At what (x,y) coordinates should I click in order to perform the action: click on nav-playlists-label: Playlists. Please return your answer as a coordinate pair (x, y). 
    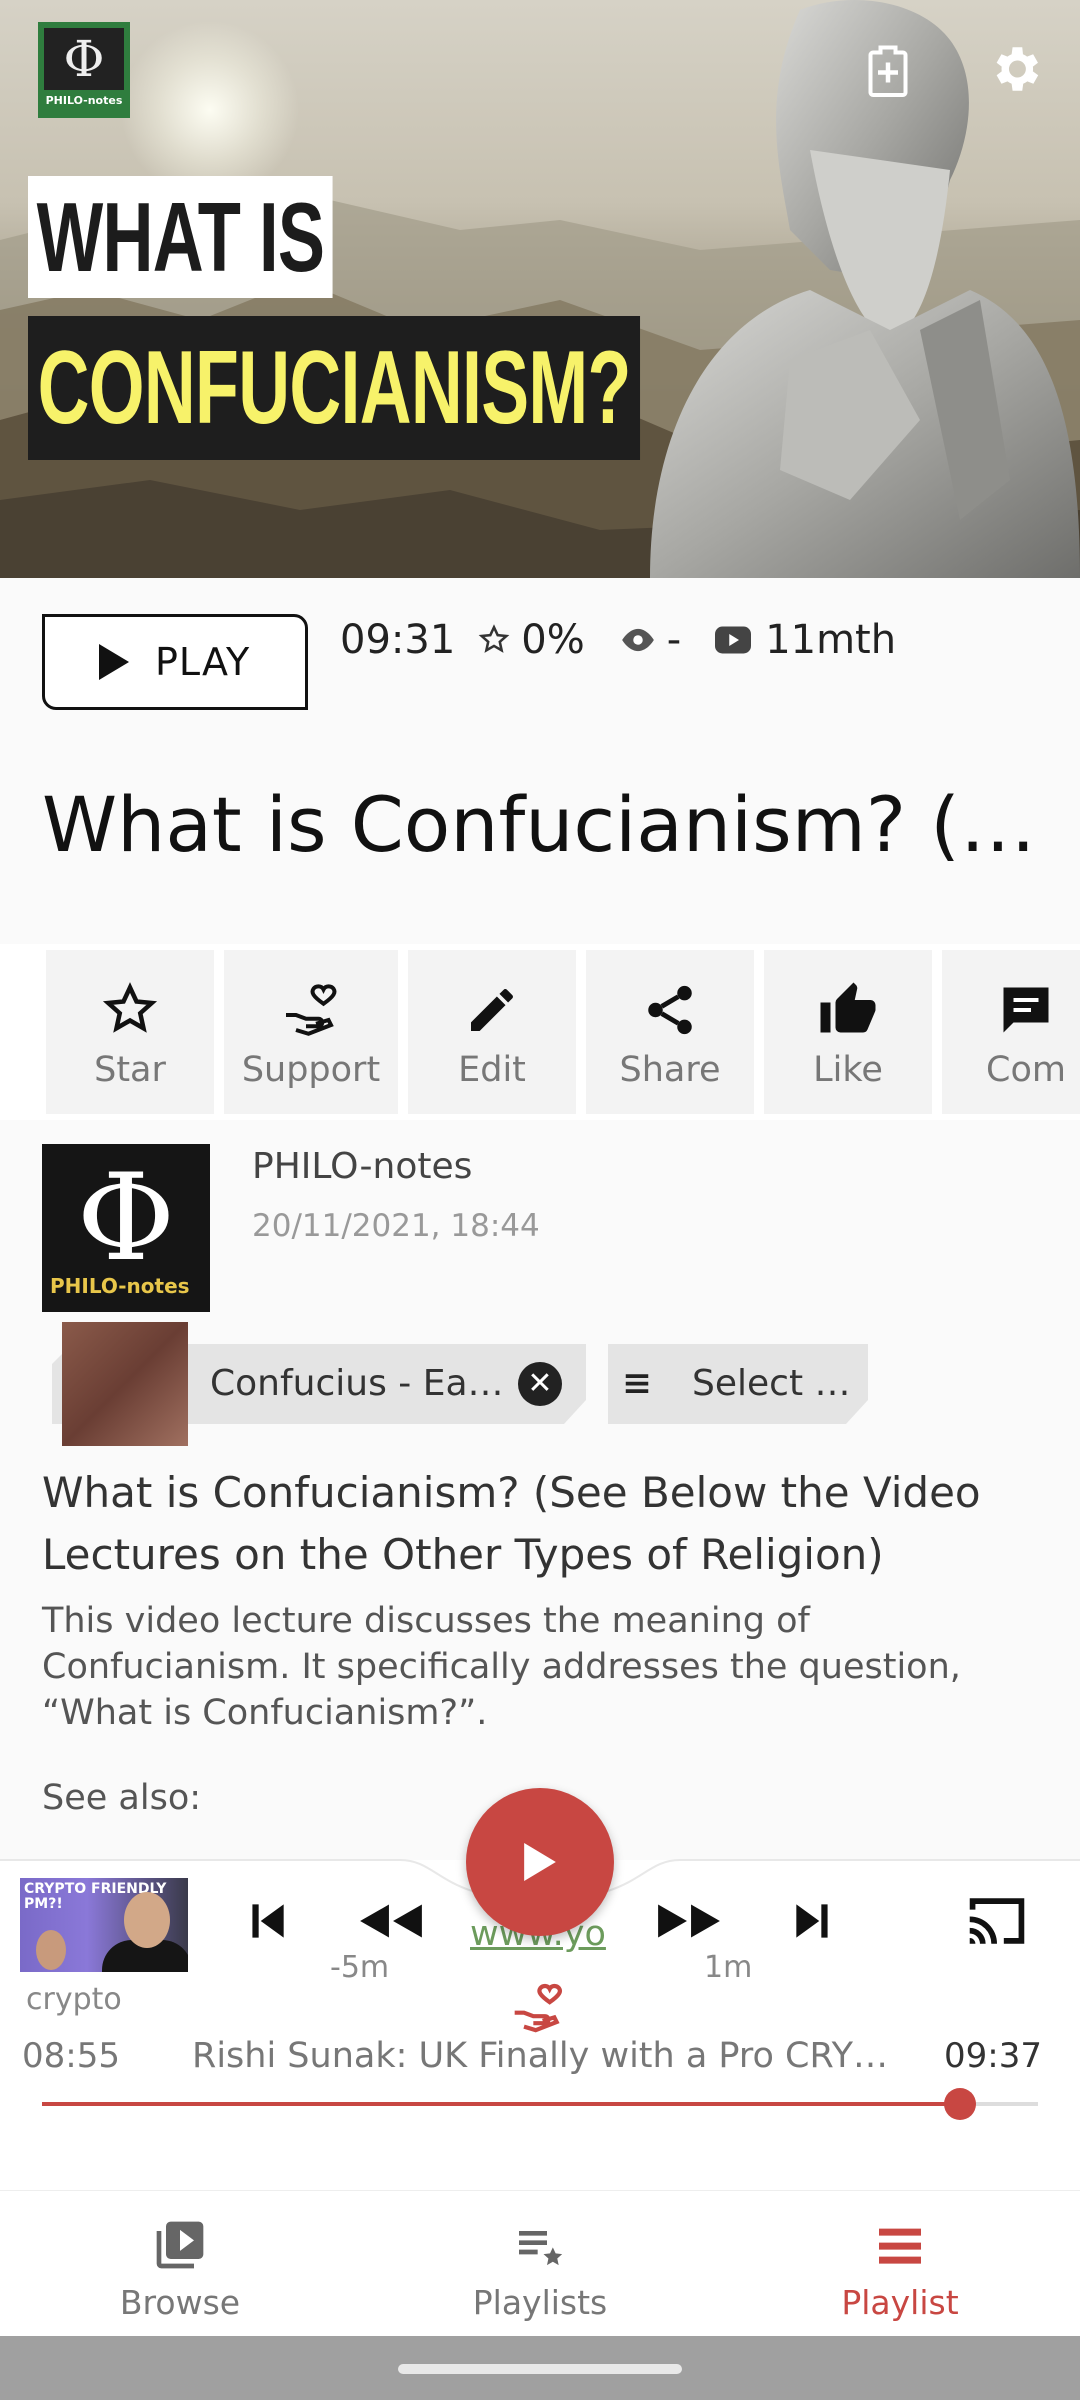
    Looking at the image, I should click on (540, 2302).